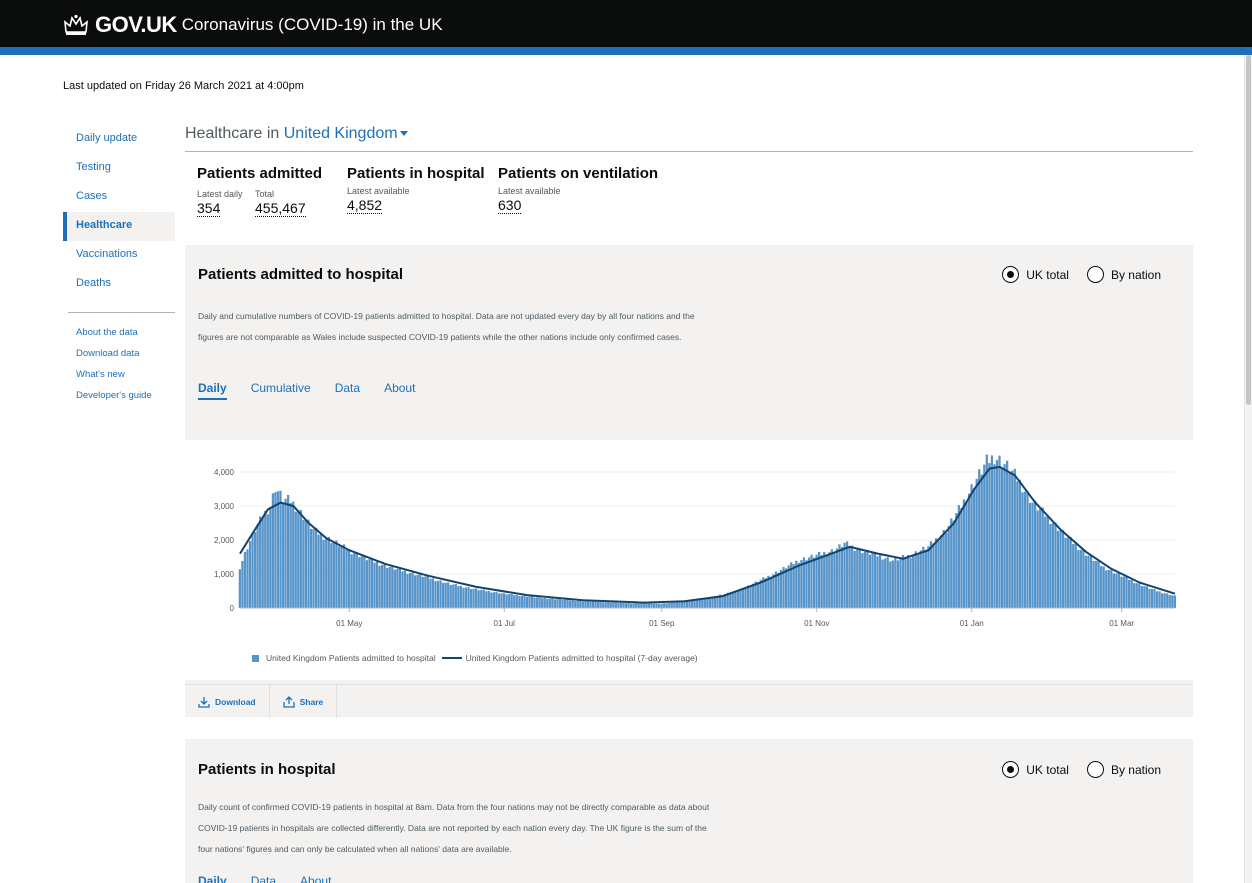  I want to click on headline-value: 630, so click(510, 205).